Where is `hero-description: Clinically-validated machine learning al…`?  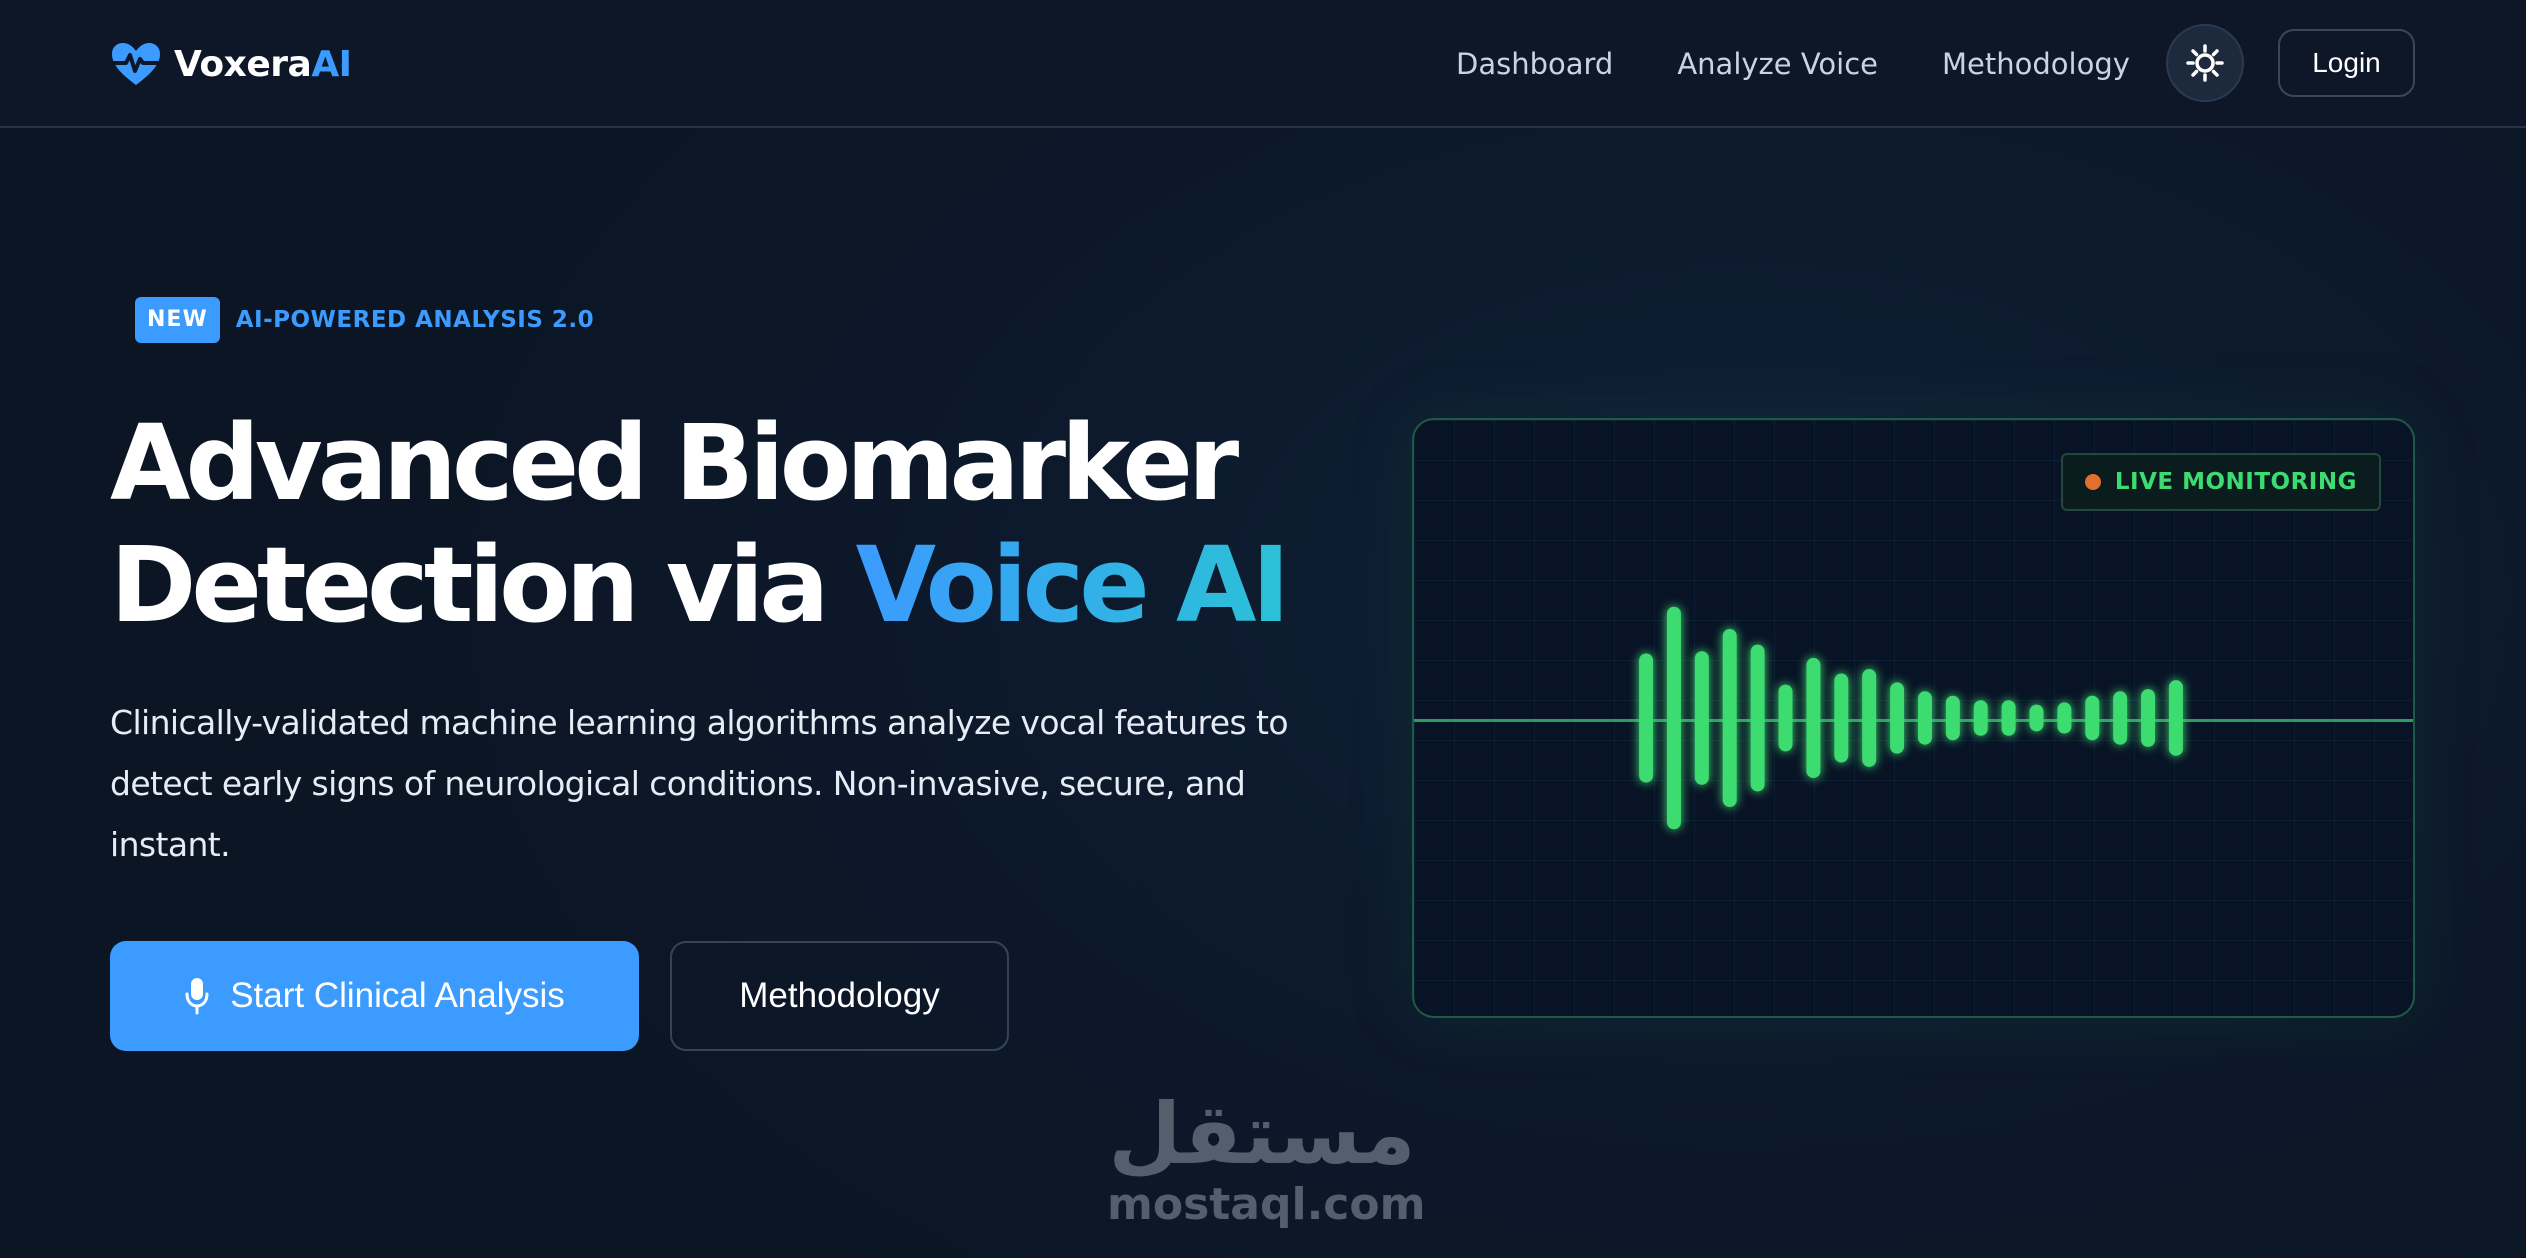 hero-description: Clinically-validated machine learning al… is located at coordinates (699, 783).